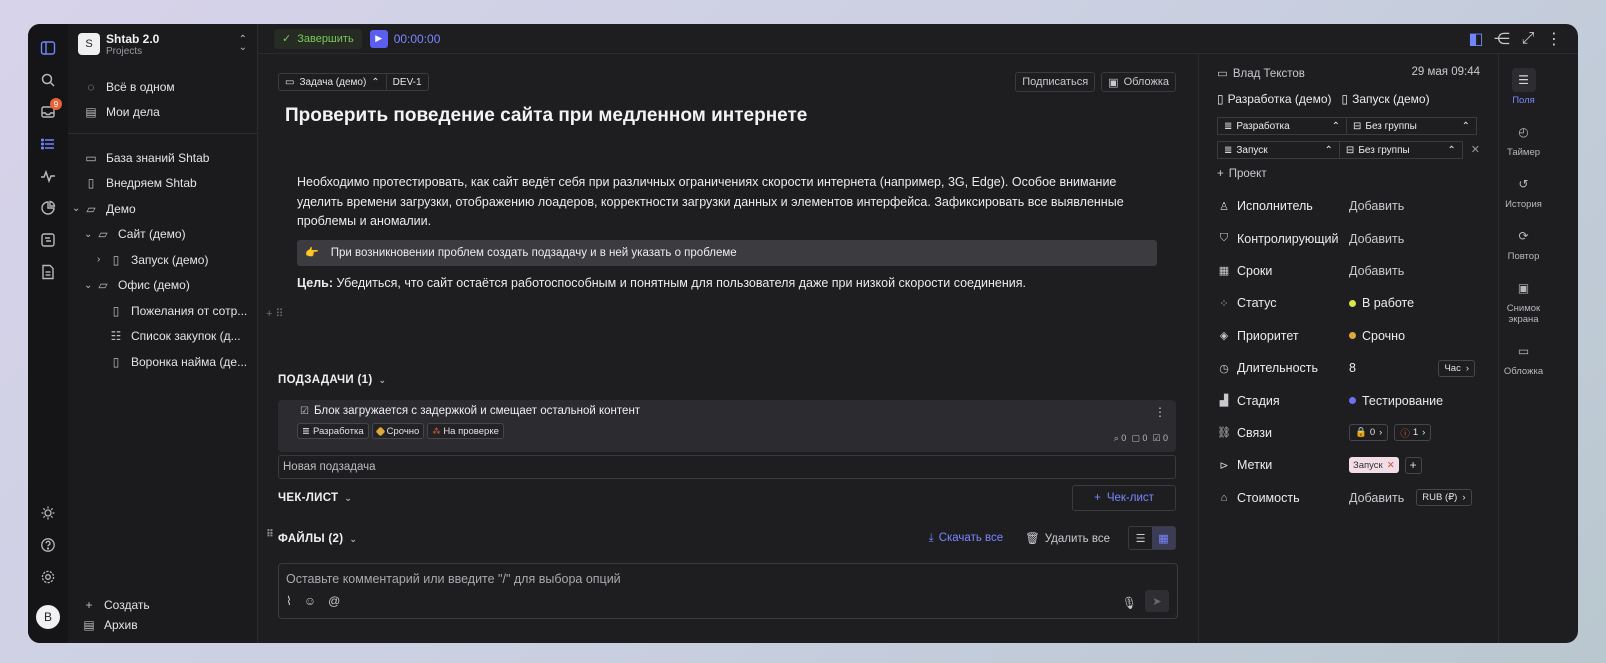  Describe the element at coordinates (243, 44) in the screenshot. I see `chevron-updown-icon: ⌃ ⌄` at that location.